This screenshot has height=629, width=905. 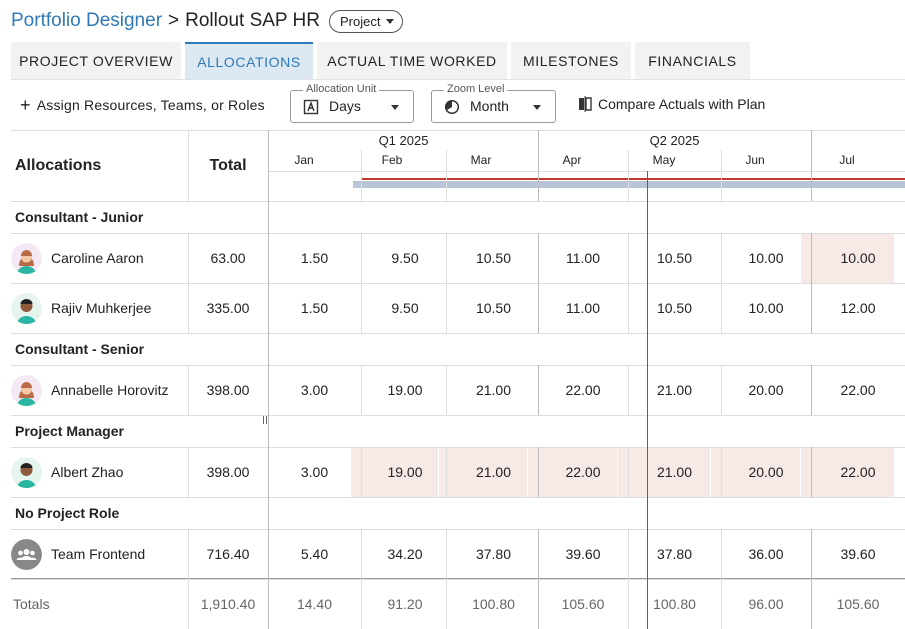 What do you see at coordinates (458, 130) in the screenshot?
I see `grid-top-border` at bounding box center [458, 130].